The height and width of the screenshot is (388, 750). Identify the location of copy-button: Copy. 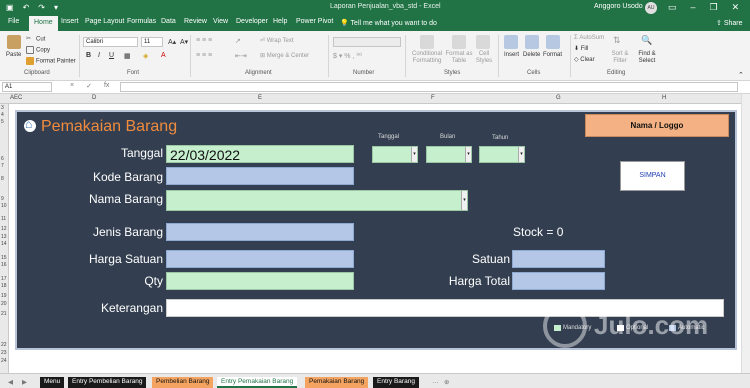
(38, 50).